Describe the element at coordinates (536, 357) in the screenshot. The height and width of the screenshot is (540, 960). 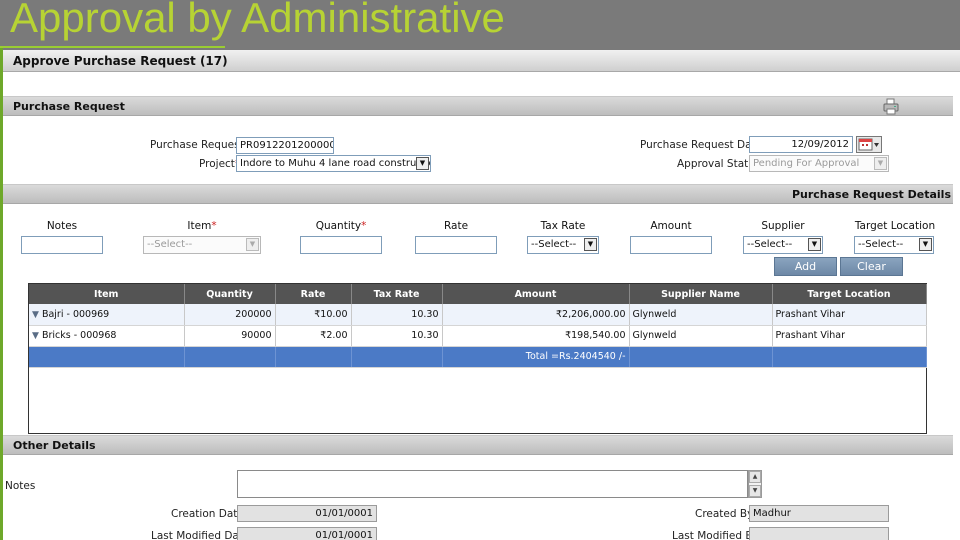
I see `grid-total-amount: Total =Rs.2404540 /-` at that location.